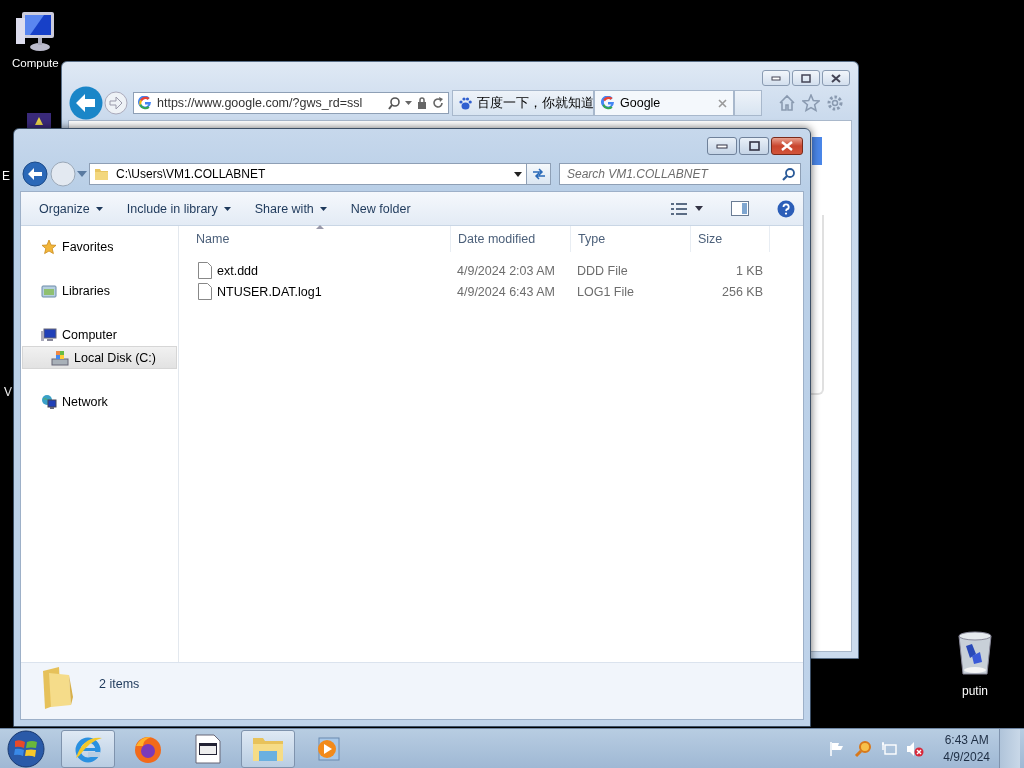  I want to click on clock: 6:43 AM 4/9/2024, so click(966, 748).